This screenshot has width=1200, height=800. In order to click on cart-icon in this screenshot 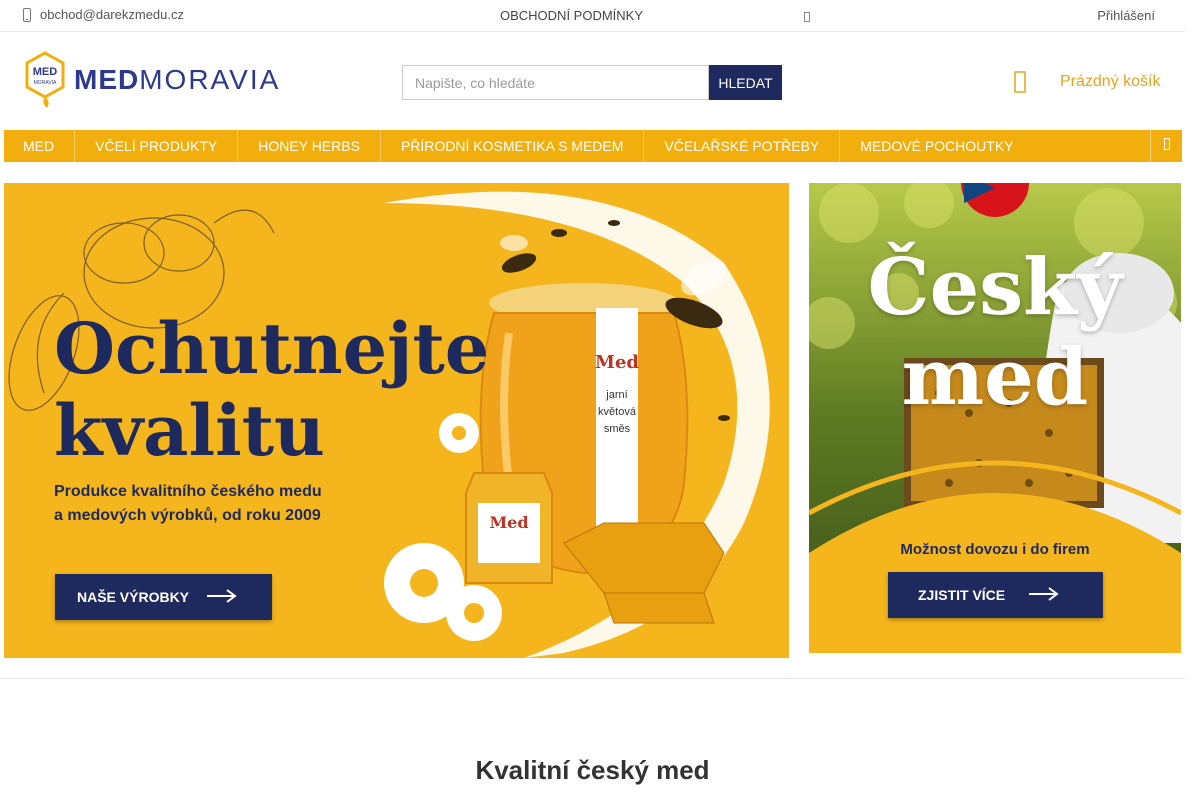, I will do `click(1020, 82)`.